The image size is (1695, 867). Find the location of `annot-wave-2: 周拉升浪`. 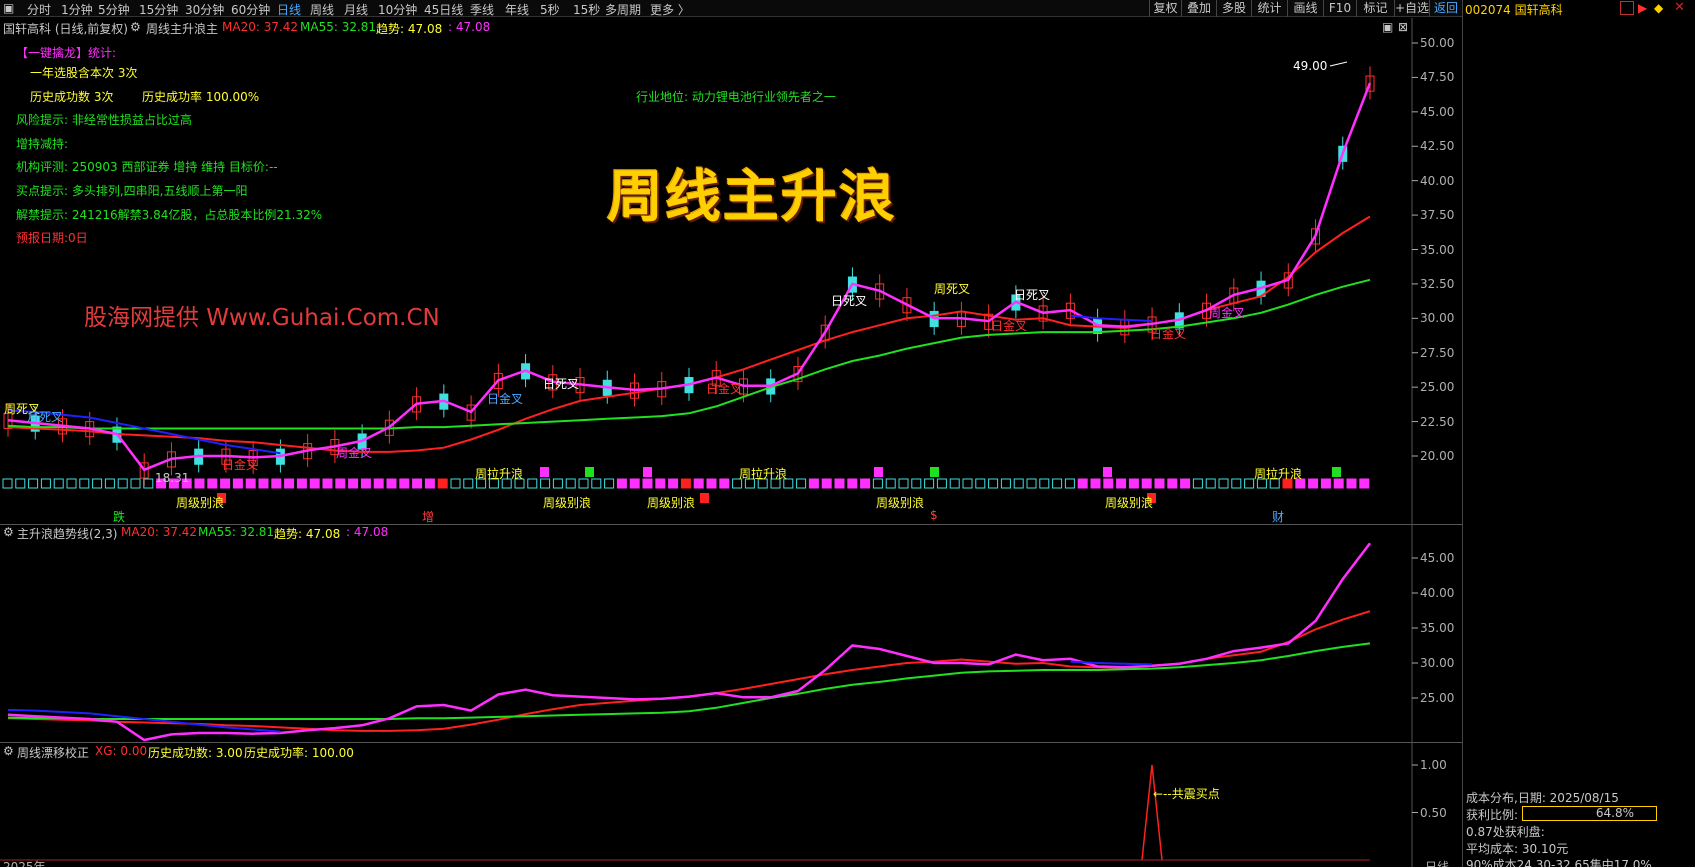

annot-wave-2: 周拉升浪 is located at coordinates (763, 474).